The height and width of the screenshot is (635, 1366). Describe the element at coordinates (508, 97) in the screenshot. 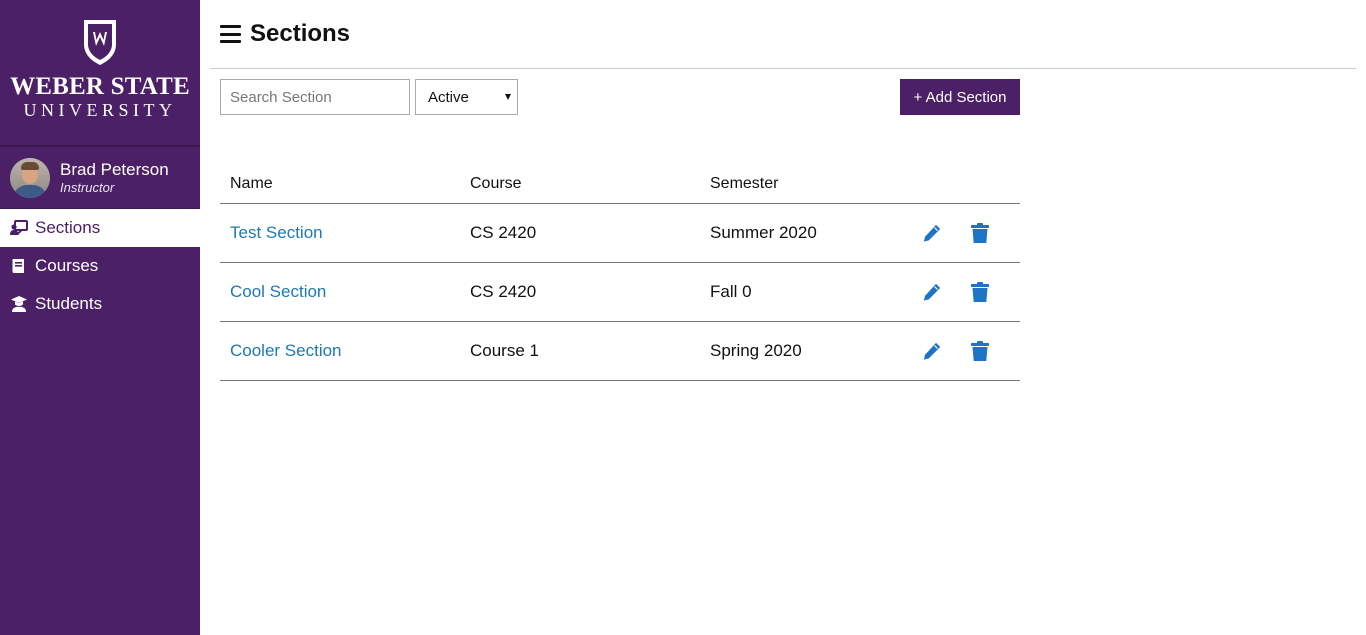

I see `caret-down-icon` at that location.